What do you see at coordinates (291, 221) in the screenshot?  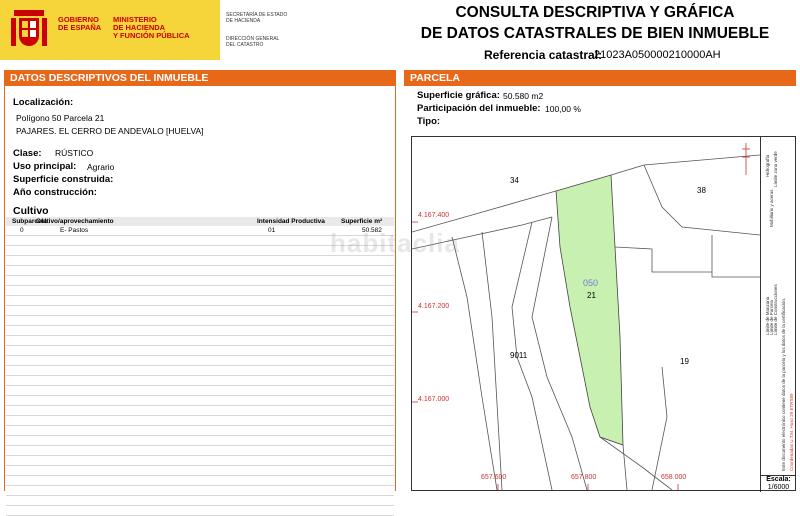 I see `col-intensidad: Intensidad Productiva` at bounding box center [291, 221].